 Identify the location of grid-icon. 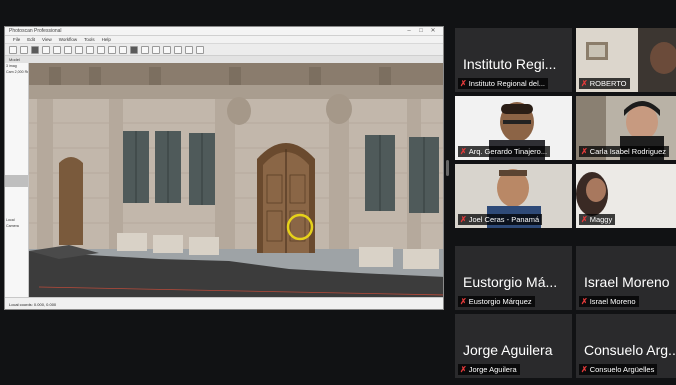
(189, 49).